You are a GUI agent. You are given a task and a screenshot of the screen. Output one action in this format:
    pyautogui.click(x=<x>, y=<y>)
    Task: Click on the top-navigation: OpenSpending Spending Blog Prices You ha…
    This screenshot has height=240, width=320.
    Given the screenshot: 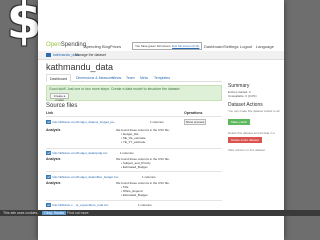 What is the action you would take?
    pyautogui.click(x=161, y=46)
    